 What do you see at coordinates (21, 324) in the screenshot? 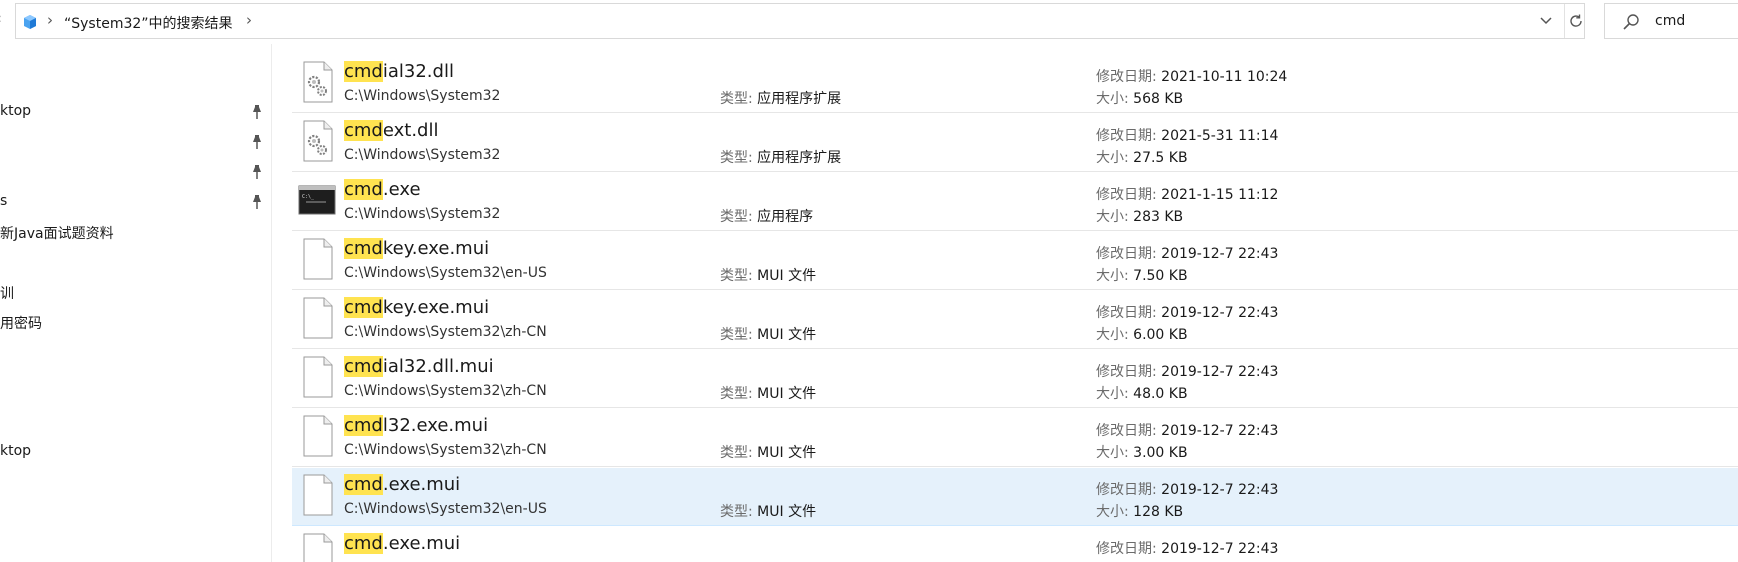
I see `nav-item-label: 用密码` at bounding box center [21, 324].